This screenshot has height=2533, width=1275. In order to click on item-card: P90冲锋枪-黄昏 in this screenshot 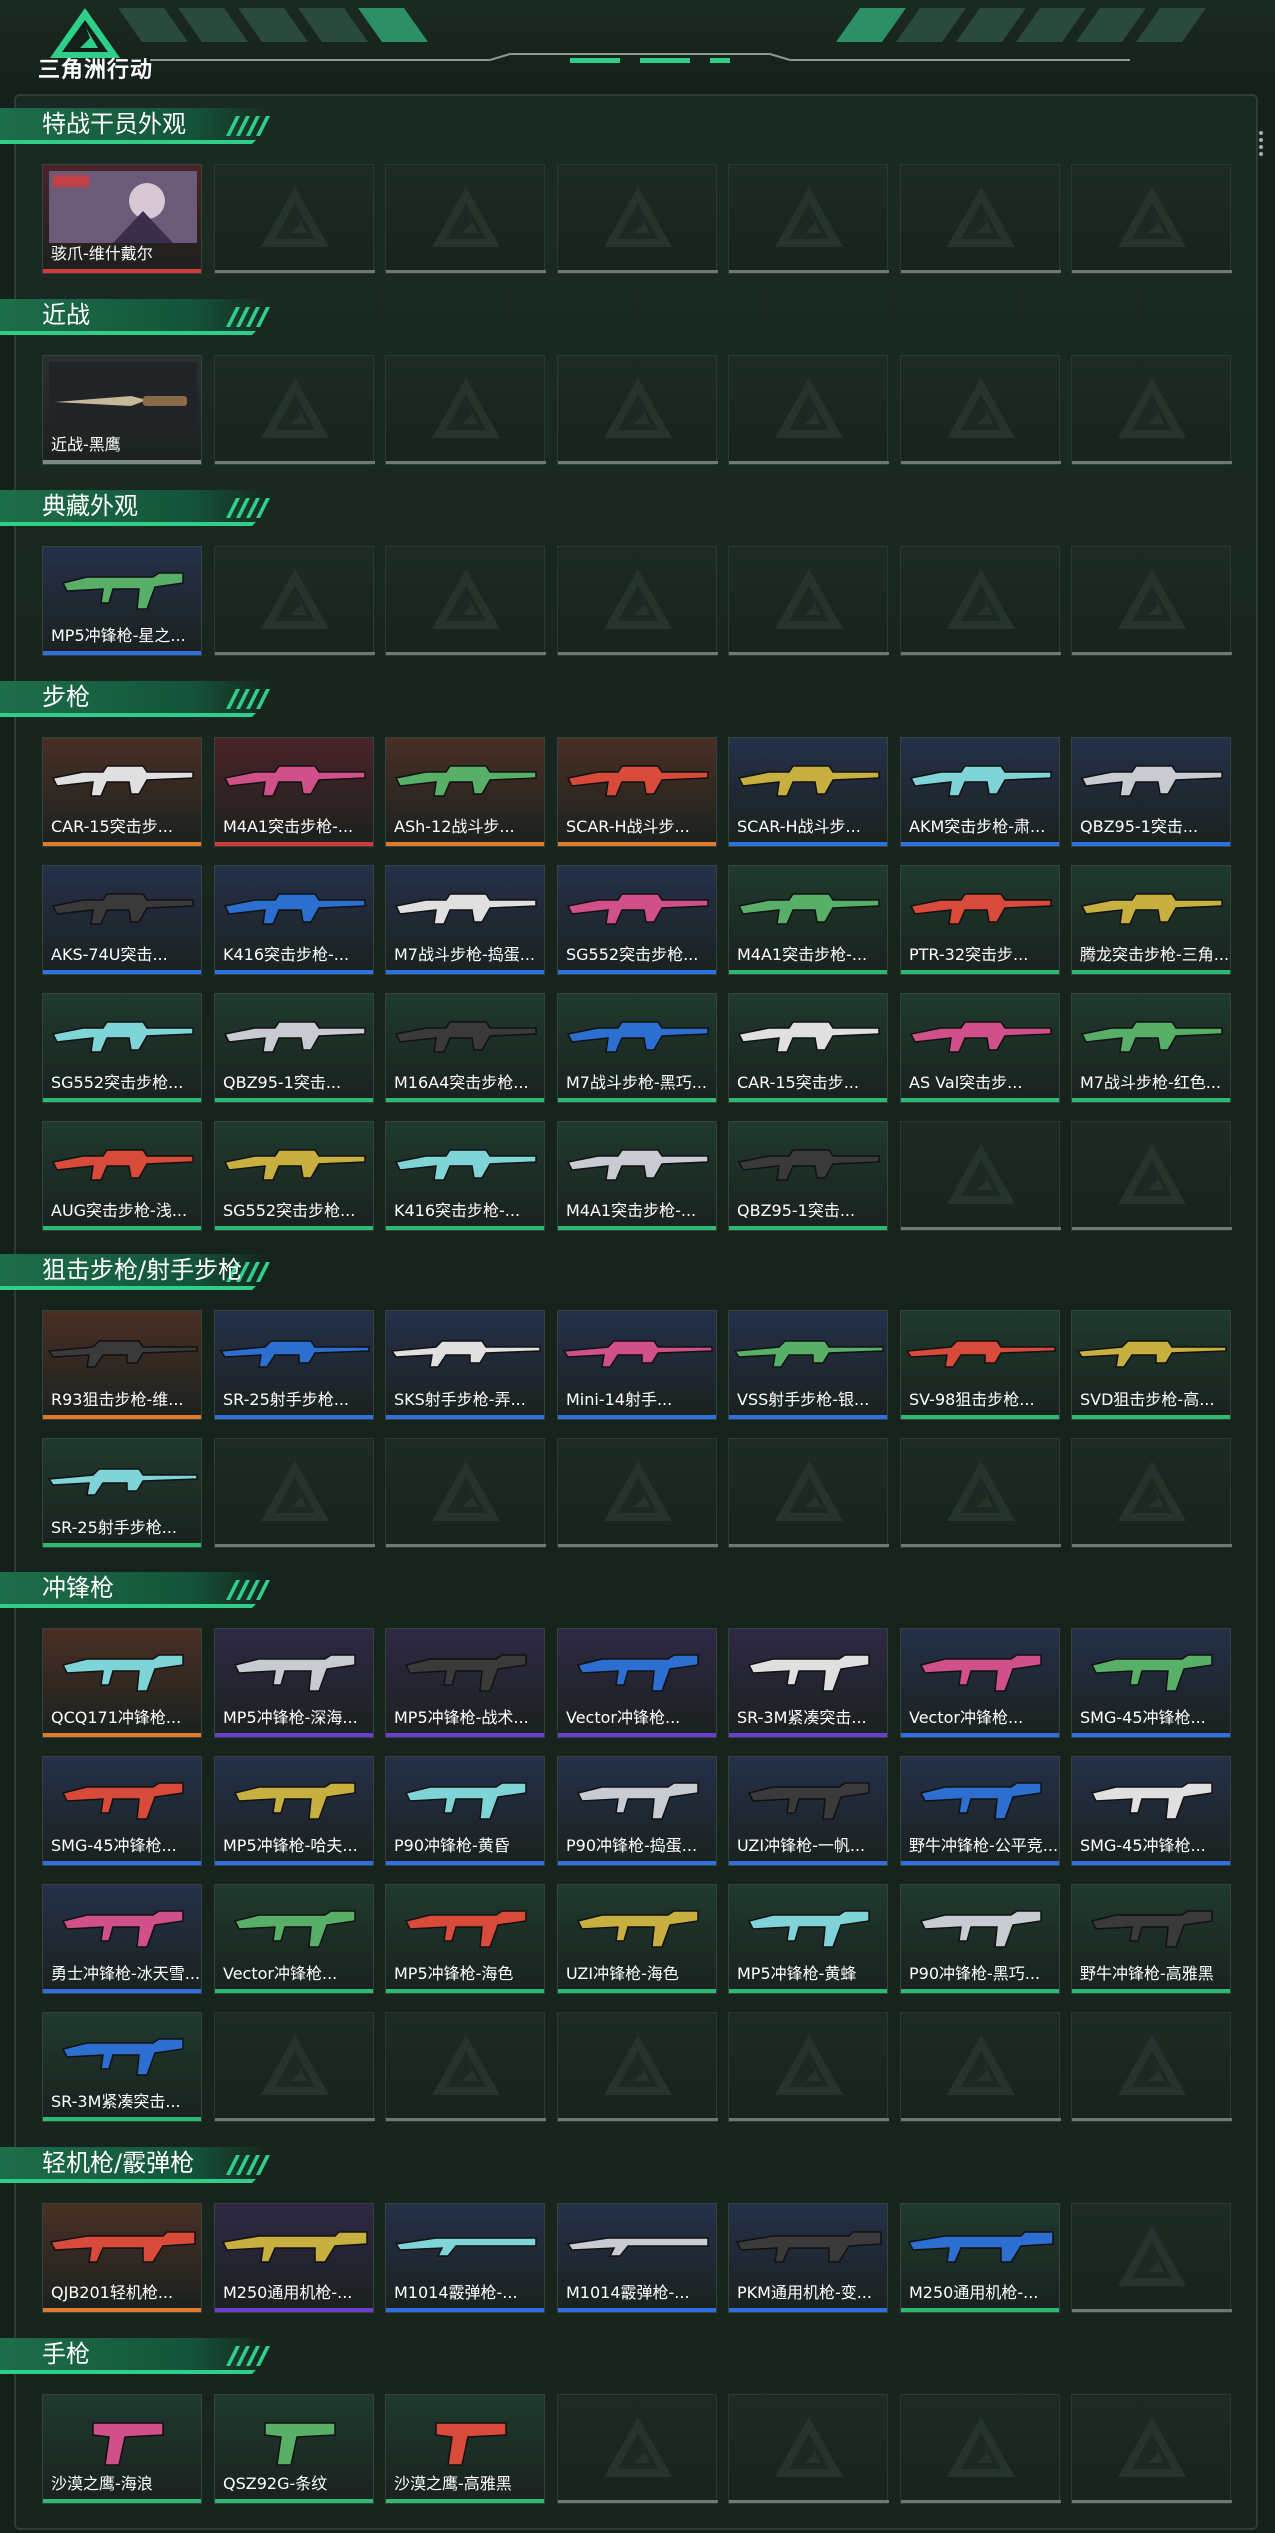, I will do `click(465, 1811)`.